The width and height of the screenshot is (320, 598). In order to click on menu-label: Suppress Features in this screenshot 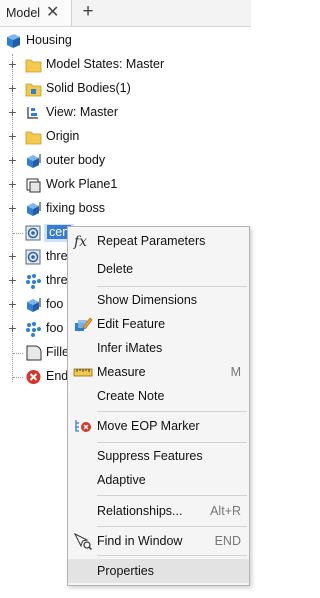, I will do `click(150, 456)`.